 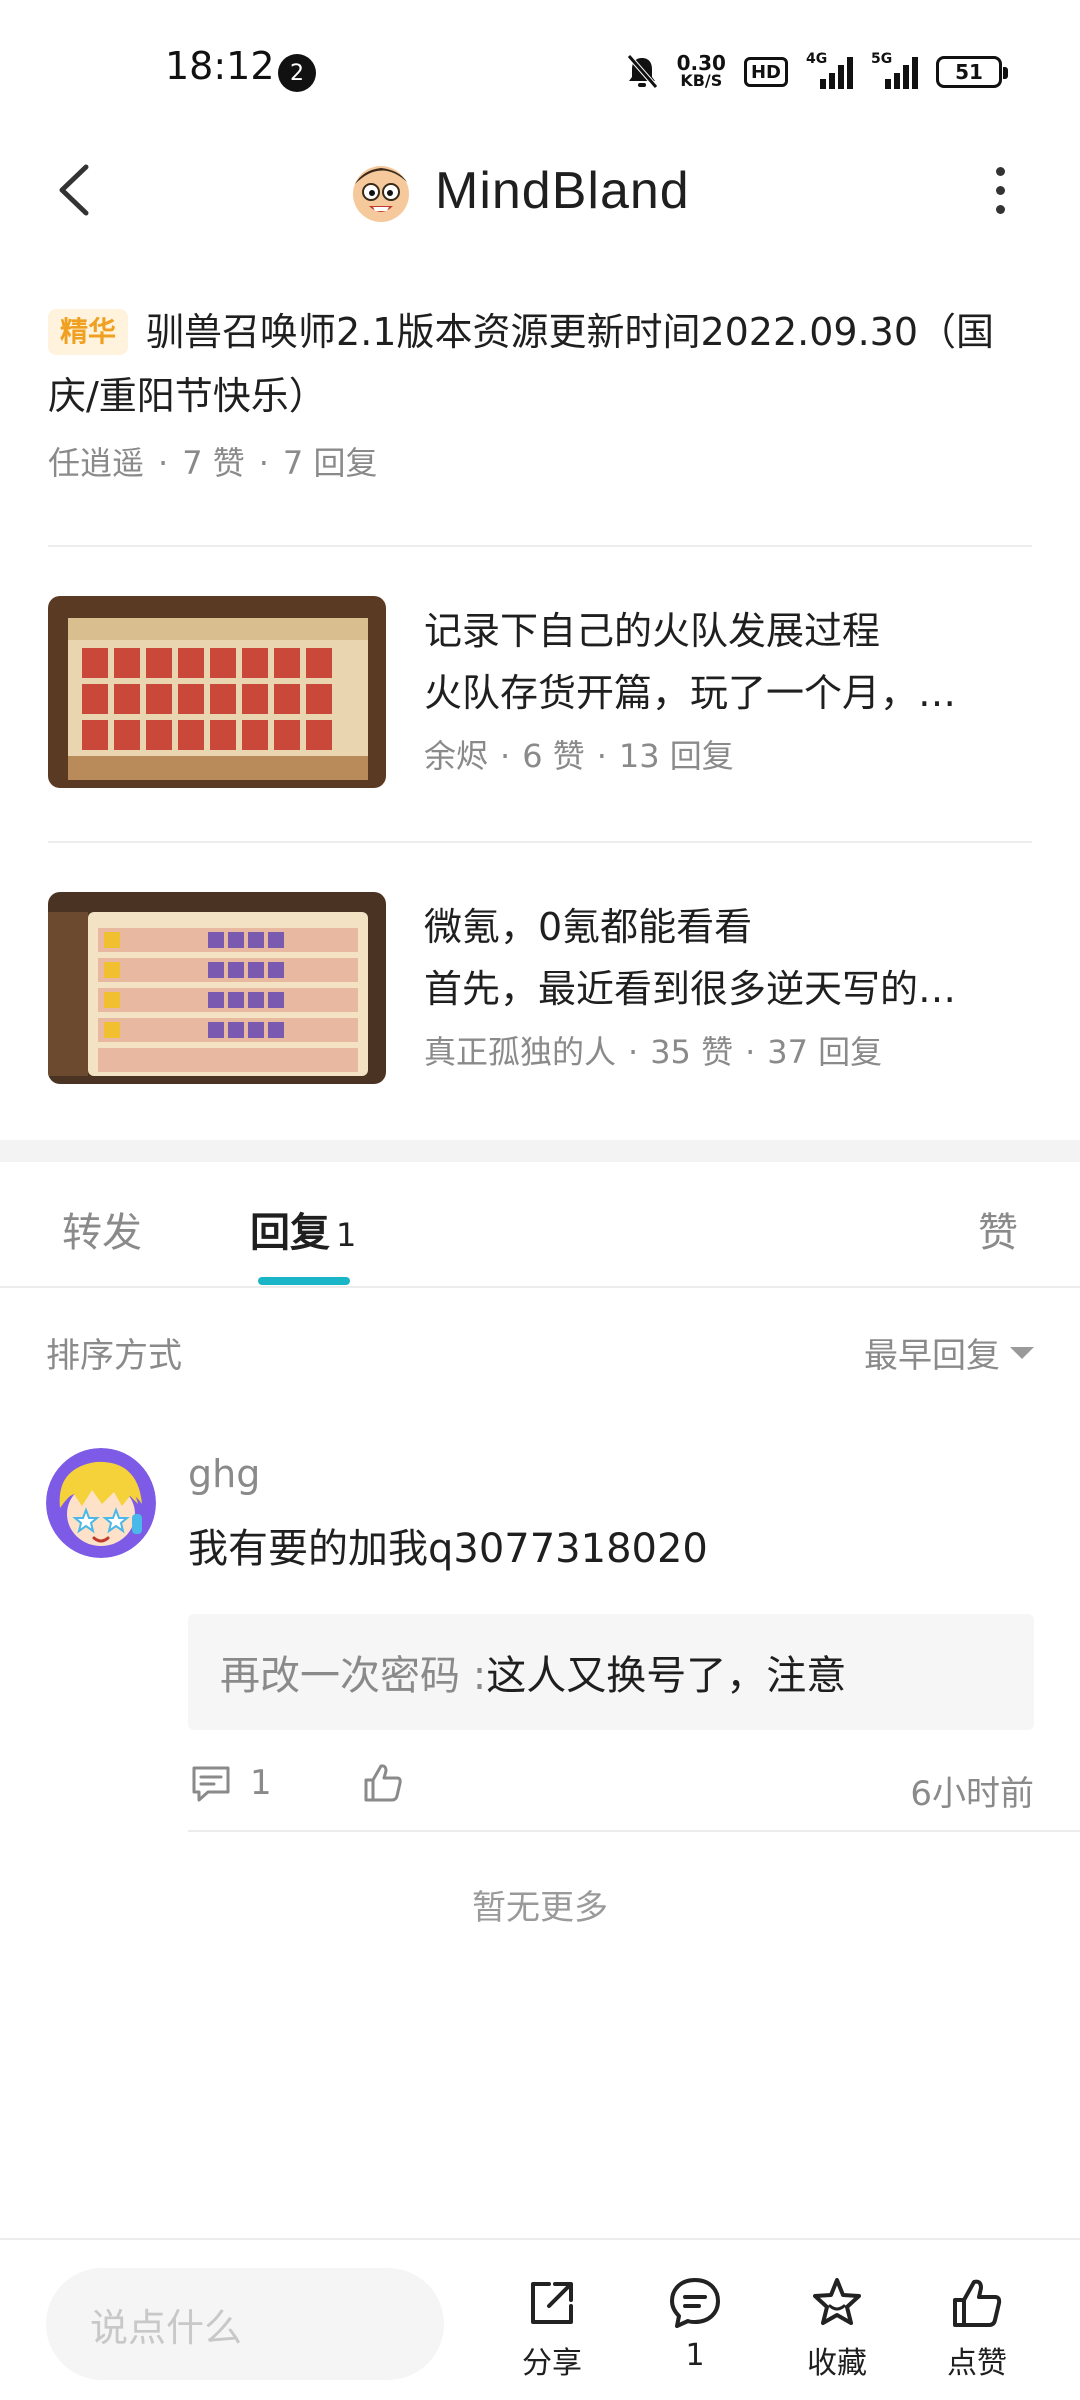 I want to click on no-more-indicator: 暂无更多, so click(x=540, y=1908).